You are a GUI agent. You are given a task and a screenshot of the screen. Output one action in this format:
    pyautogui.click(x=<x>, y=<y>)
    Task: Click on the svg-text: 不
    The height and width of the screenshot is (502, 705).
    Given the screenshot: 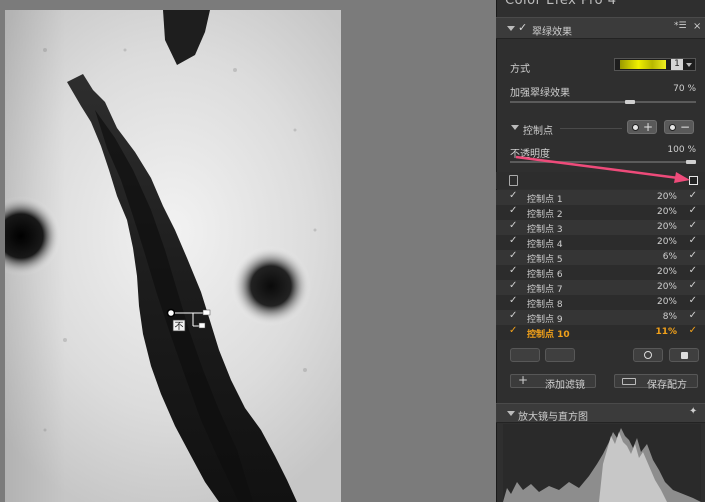 What is the action you would take?
    pyautogui.click(x=178, y=326)
    